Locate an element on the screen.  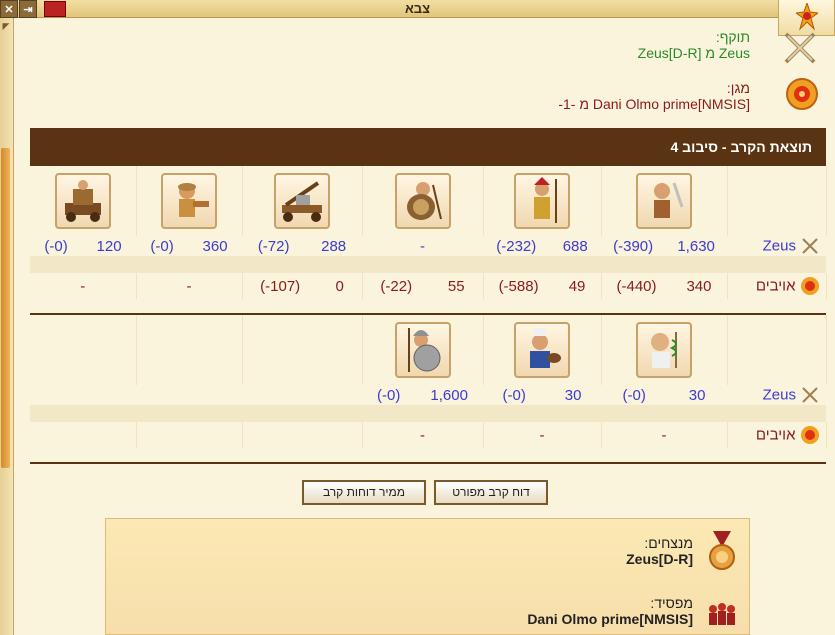
winners-block: מנצחים: Zeus[D-R] is located at coordinates (659, 551).